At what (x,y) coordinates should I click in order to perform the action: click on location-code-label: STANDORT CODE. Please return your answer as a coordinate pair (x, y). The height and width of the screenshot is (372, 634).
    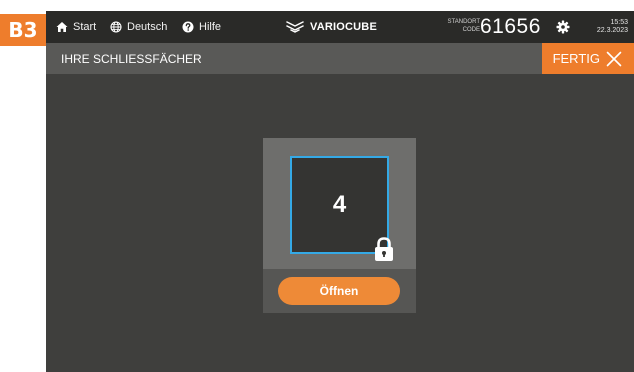
    Looking at the image, I should click on (459, 26).